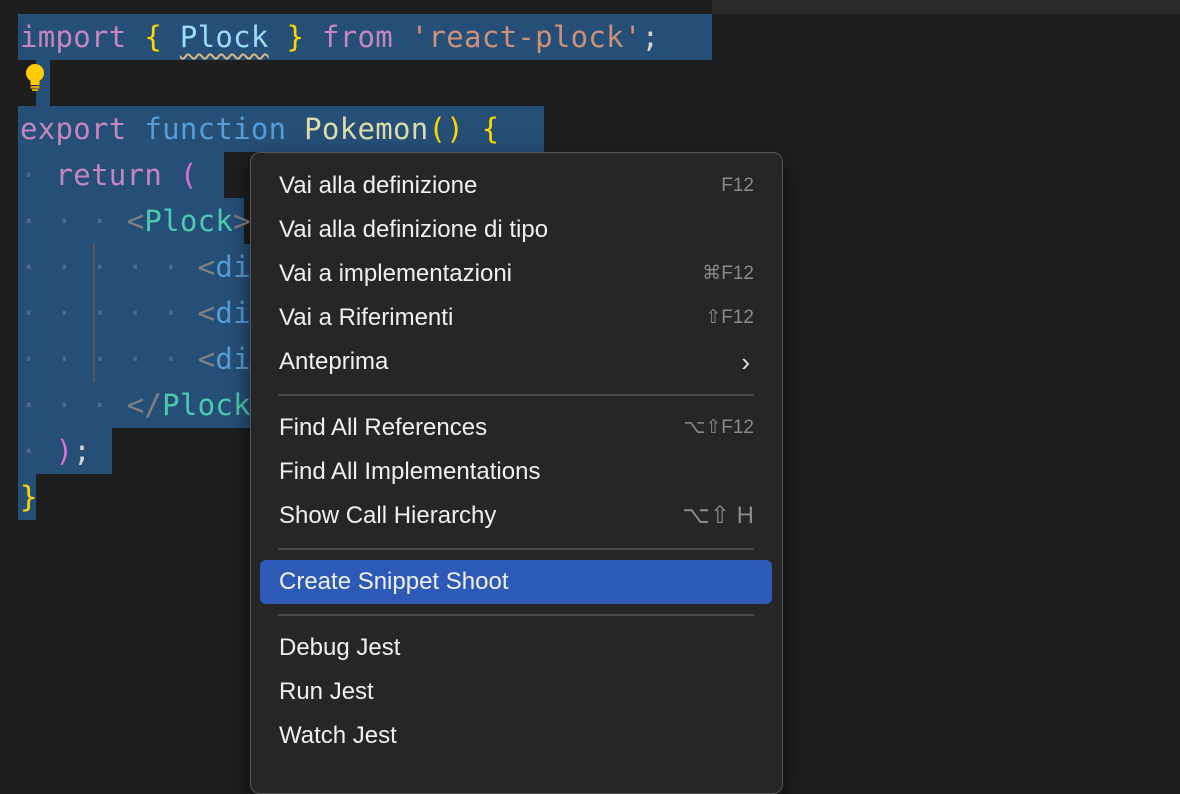 This screenshot has height=794, width=1180. What do you see at coordinates (516, 186) in the screenshot?
I see `menu-item-vai-alla-definizione: Vai alla definizione F12` at bounding box center [516, 186].